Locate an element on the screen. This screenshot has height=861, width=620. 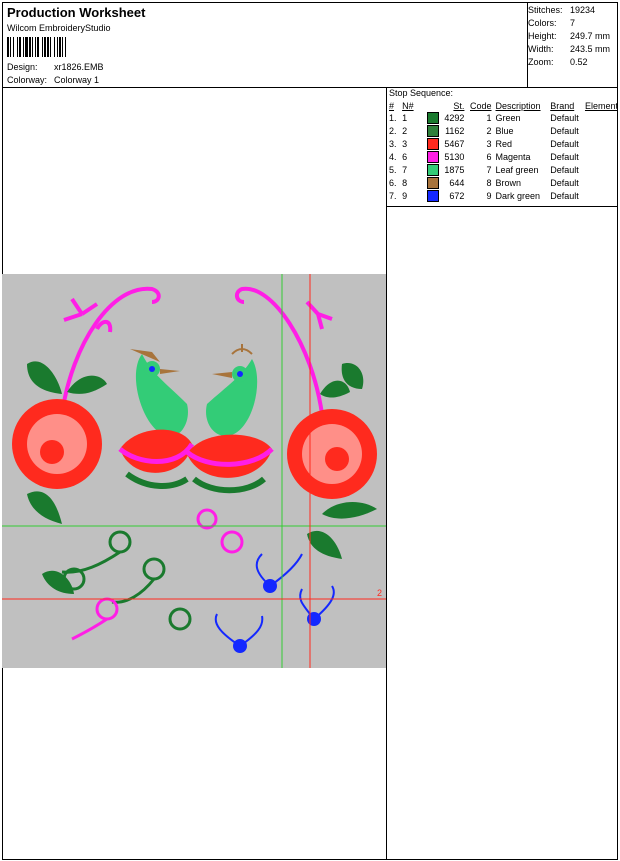
stitch-count: 1162 is located at coordinates (455, 131).